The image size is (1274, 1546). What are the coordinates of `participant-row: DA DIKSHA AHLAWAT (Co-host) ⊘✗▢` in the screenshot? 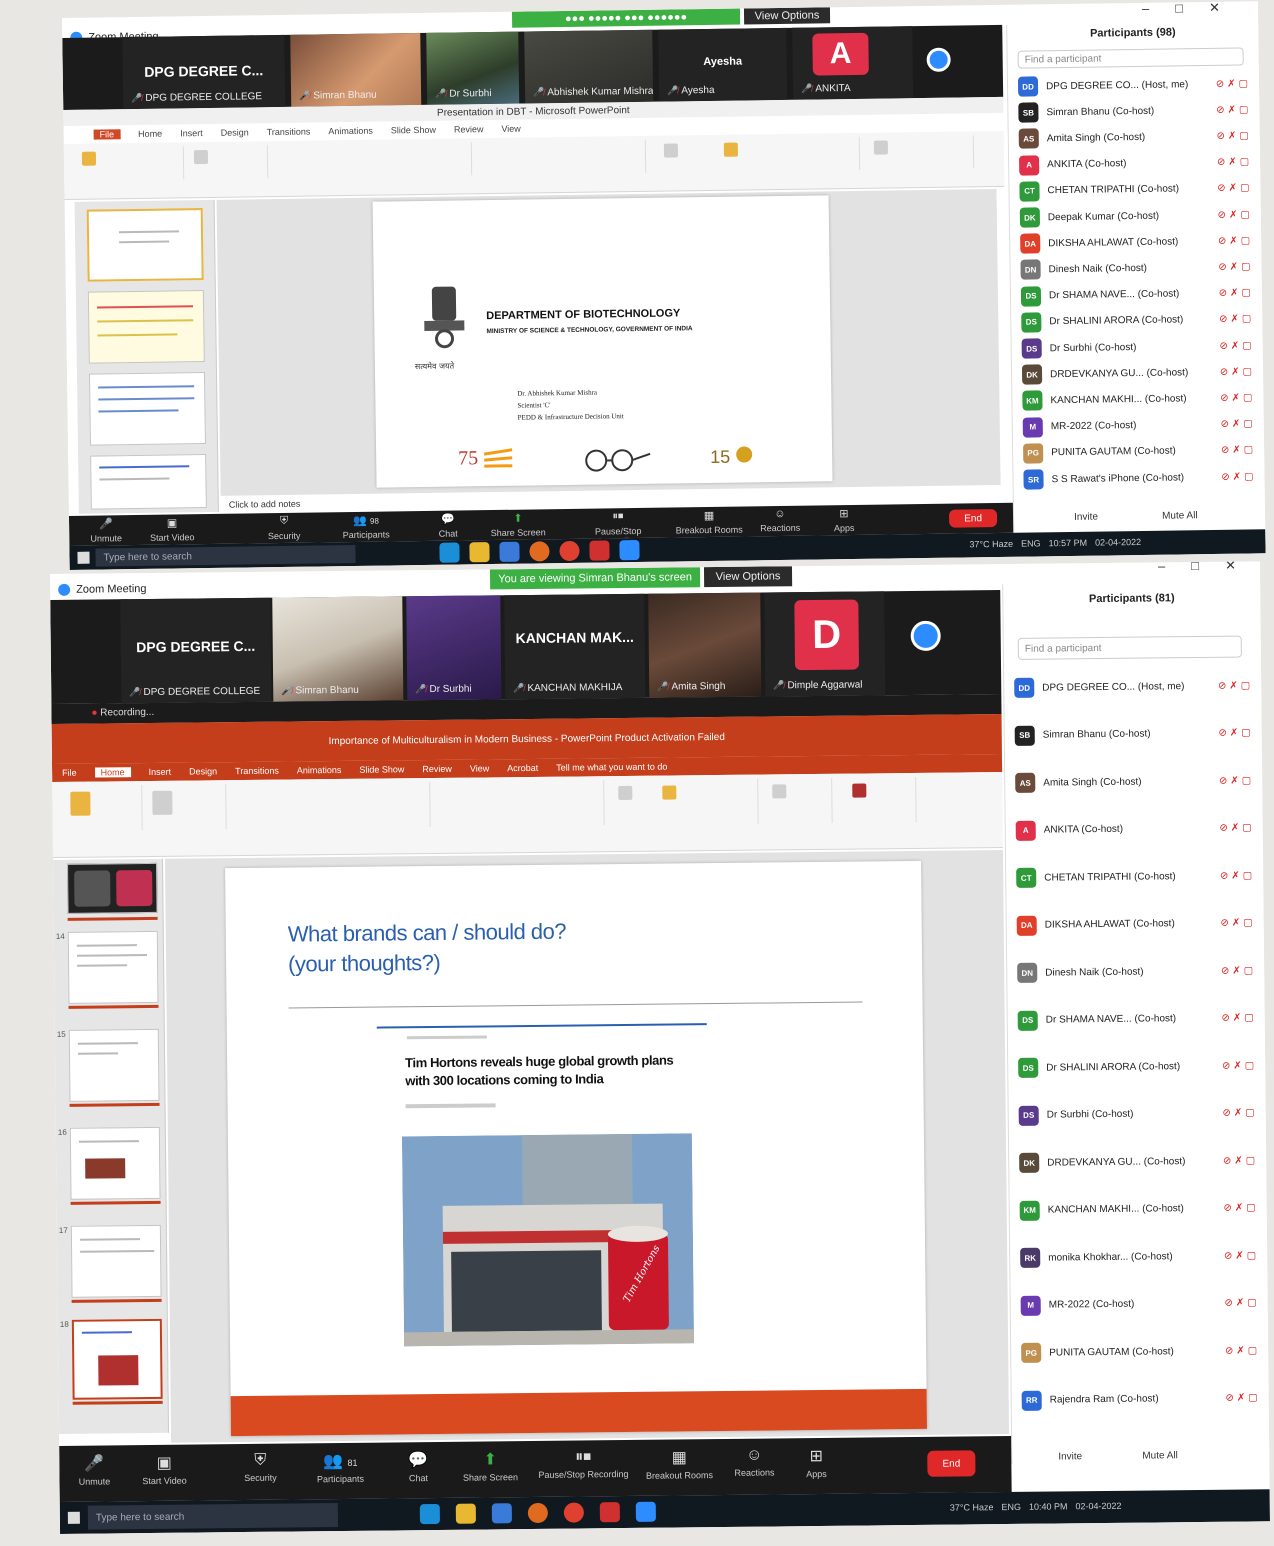 It's located at (1136, 242).